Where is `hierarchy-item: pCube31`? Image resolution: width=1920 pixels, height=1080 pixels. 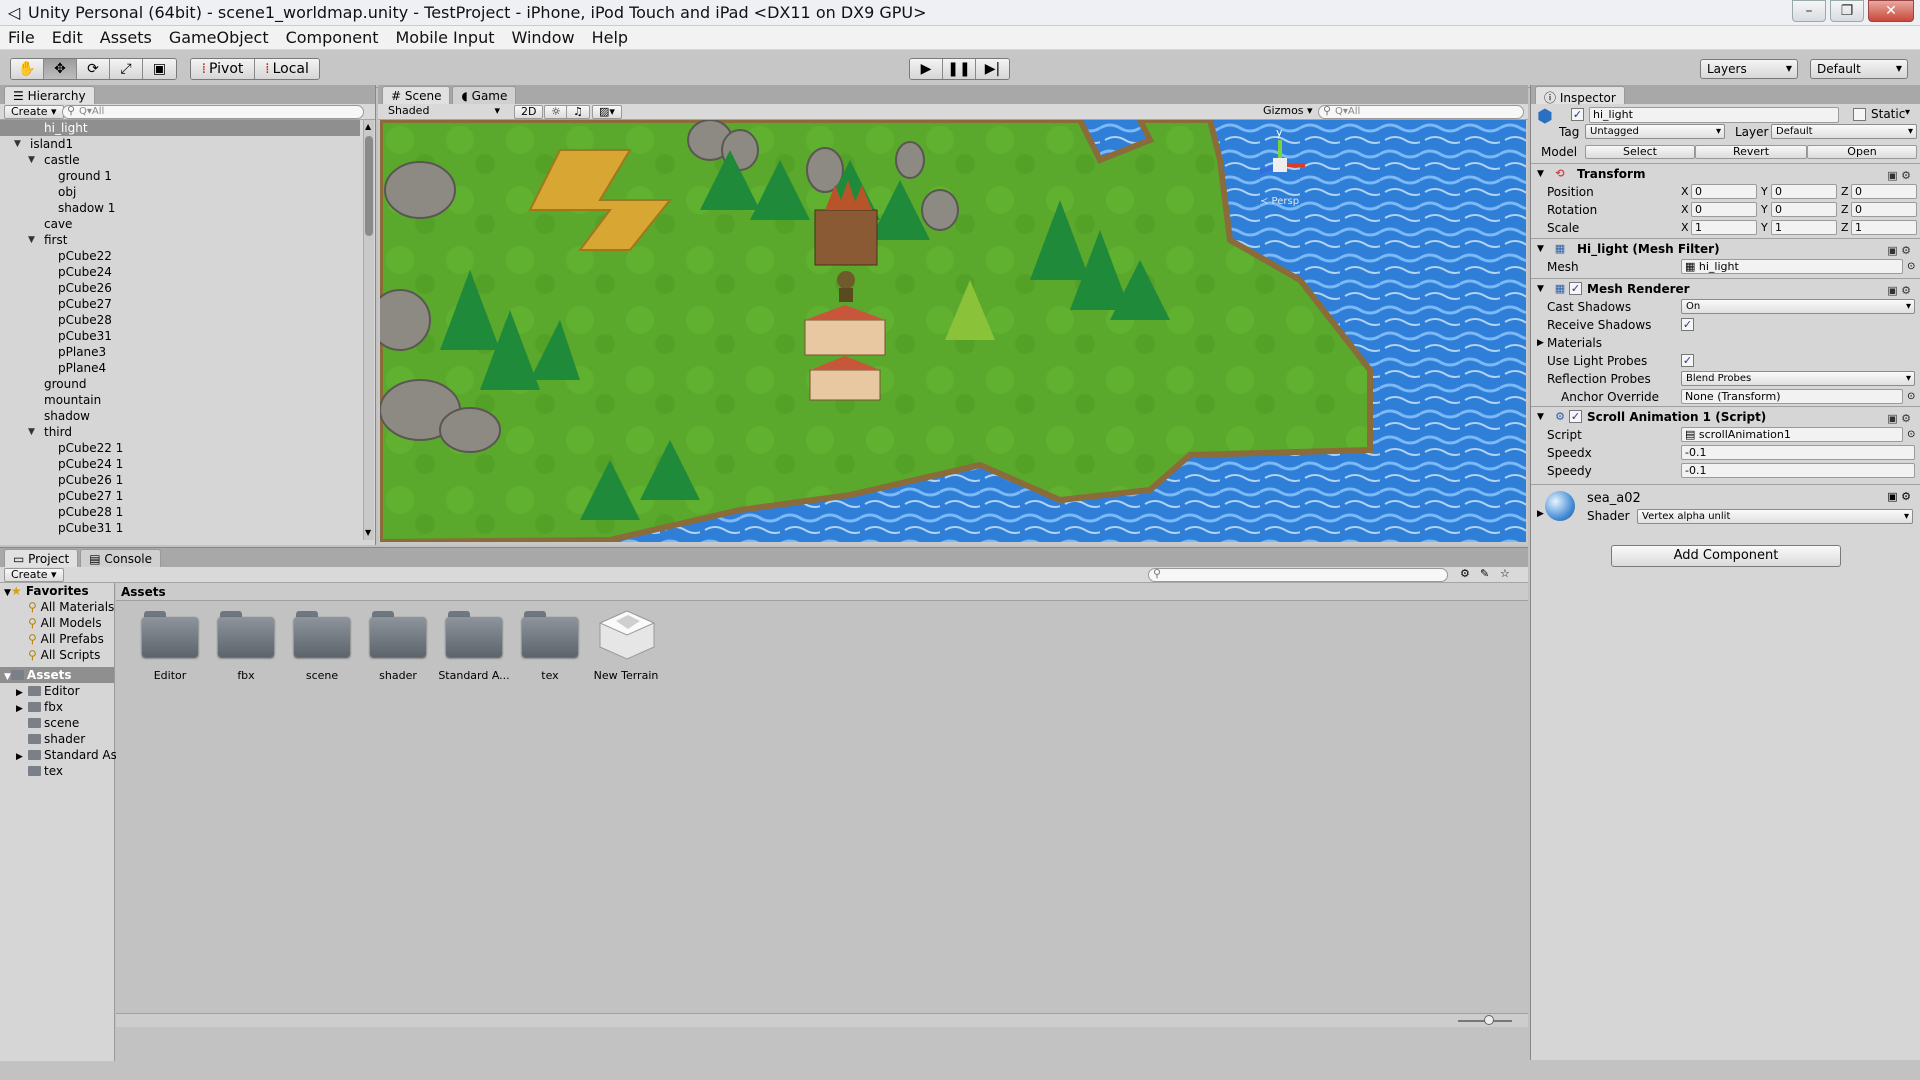 hierarchy-item: pCube31 is located at coordinates (180, 336).